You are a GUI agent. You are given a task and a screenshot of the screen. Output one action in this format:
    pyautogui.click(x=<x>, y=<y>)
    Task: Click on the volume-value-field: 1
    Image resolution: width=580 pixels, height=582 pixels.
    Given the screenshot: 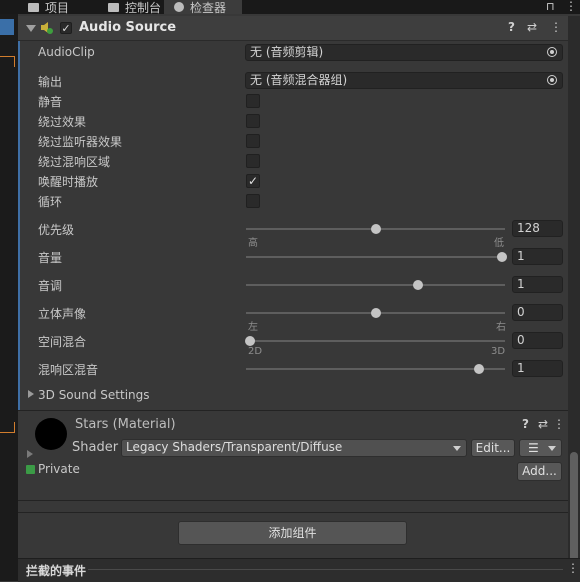 What is the action you would take?
    pyautogui.click(x=537, y=256)
    